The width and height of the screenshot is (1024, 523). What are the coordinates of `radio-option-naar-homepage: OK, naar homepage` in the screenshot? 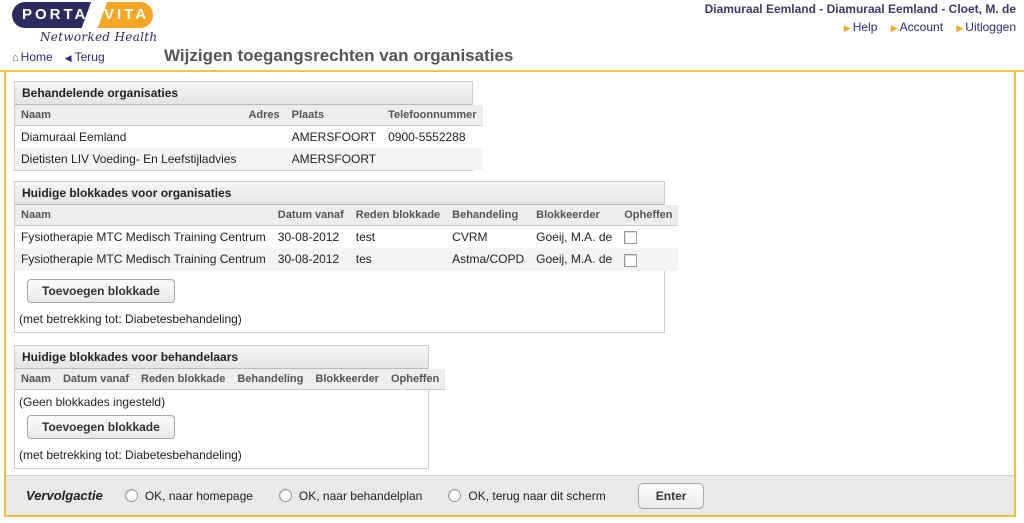 It's located at (188, 495).